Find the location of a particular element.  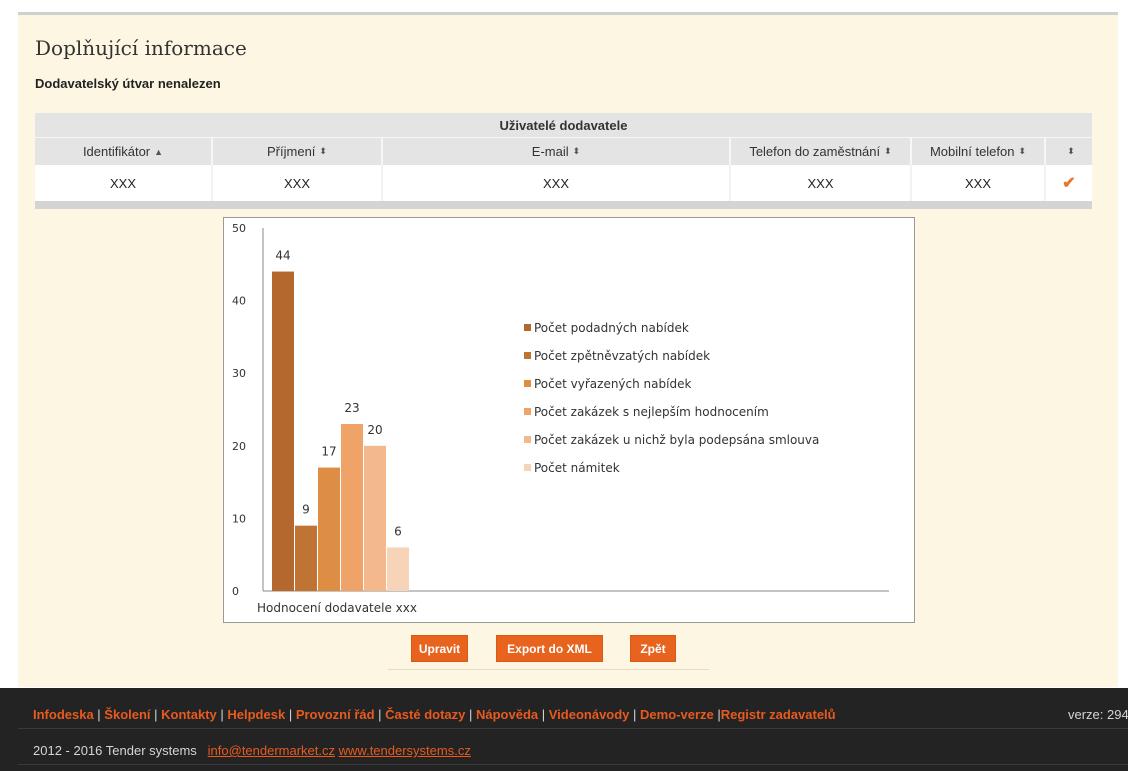

y-tick-label: 40 is located at coordinates (239, 301).